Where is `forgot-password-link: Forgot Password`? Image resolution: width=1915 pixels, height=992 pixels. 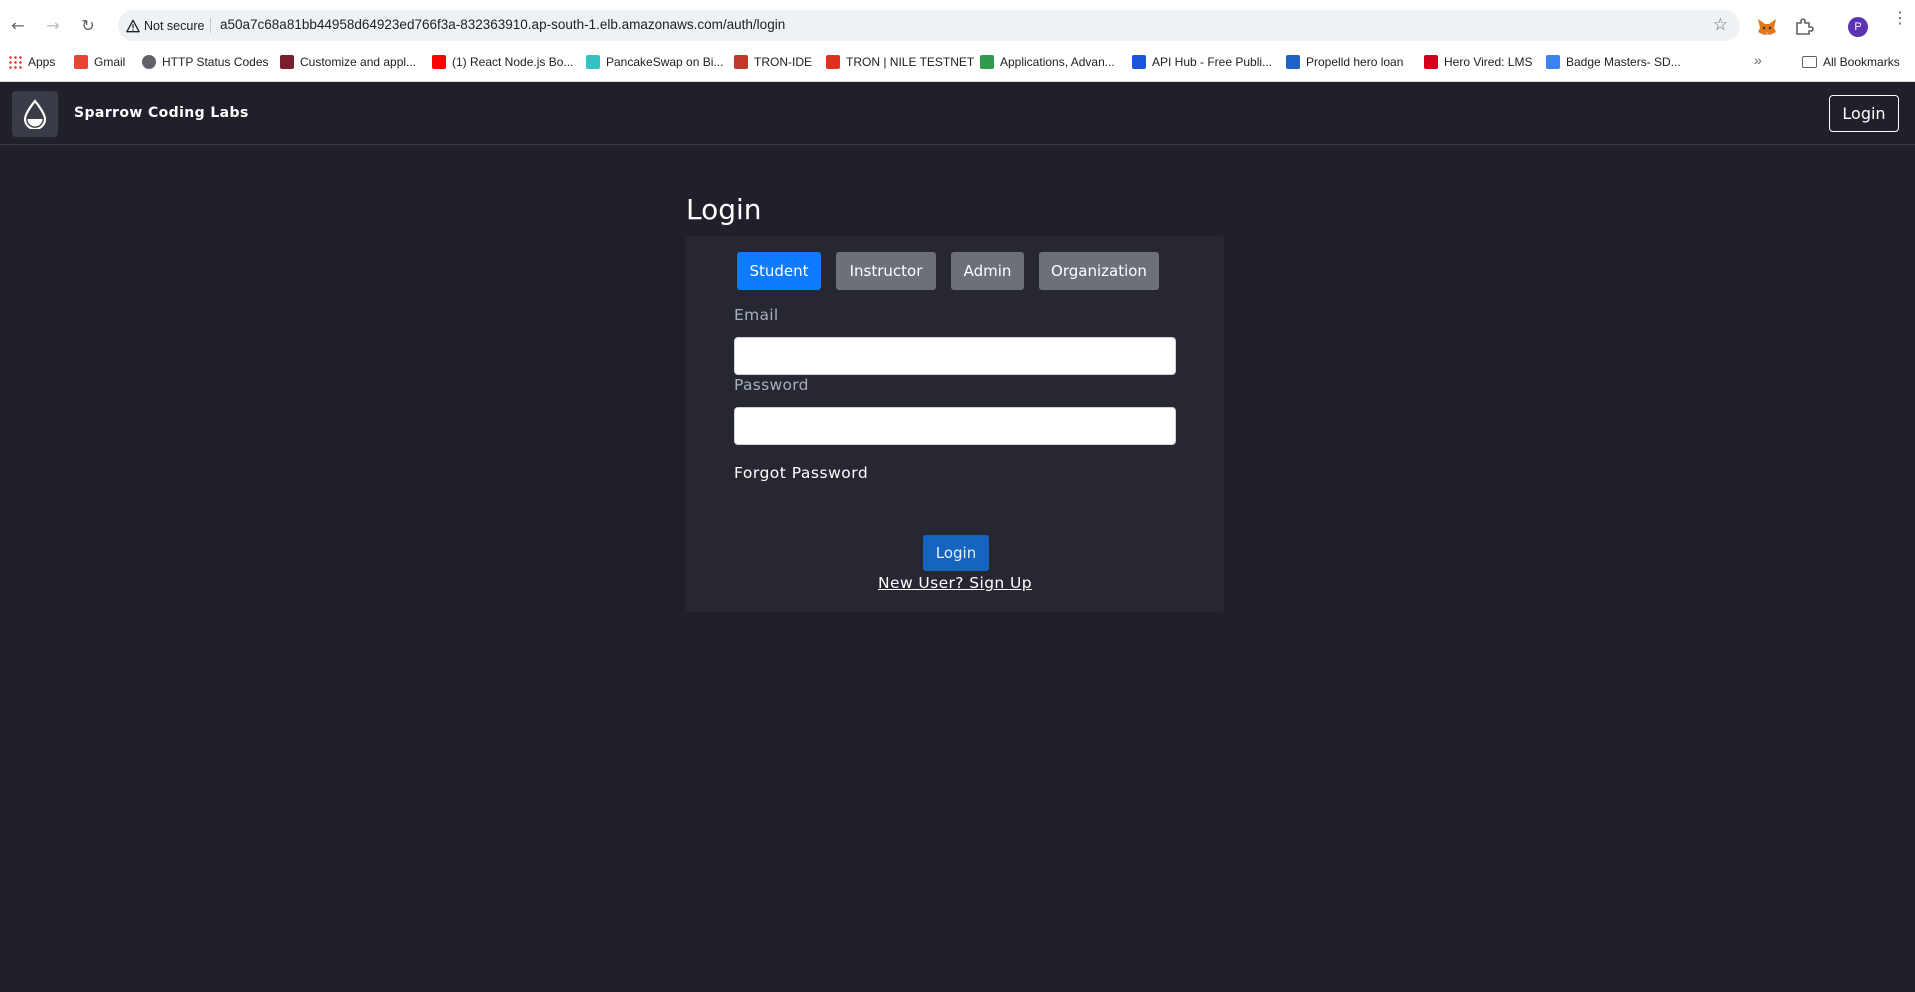
forgot-password-link: Forgot Password is located at coordinates (801, 473).